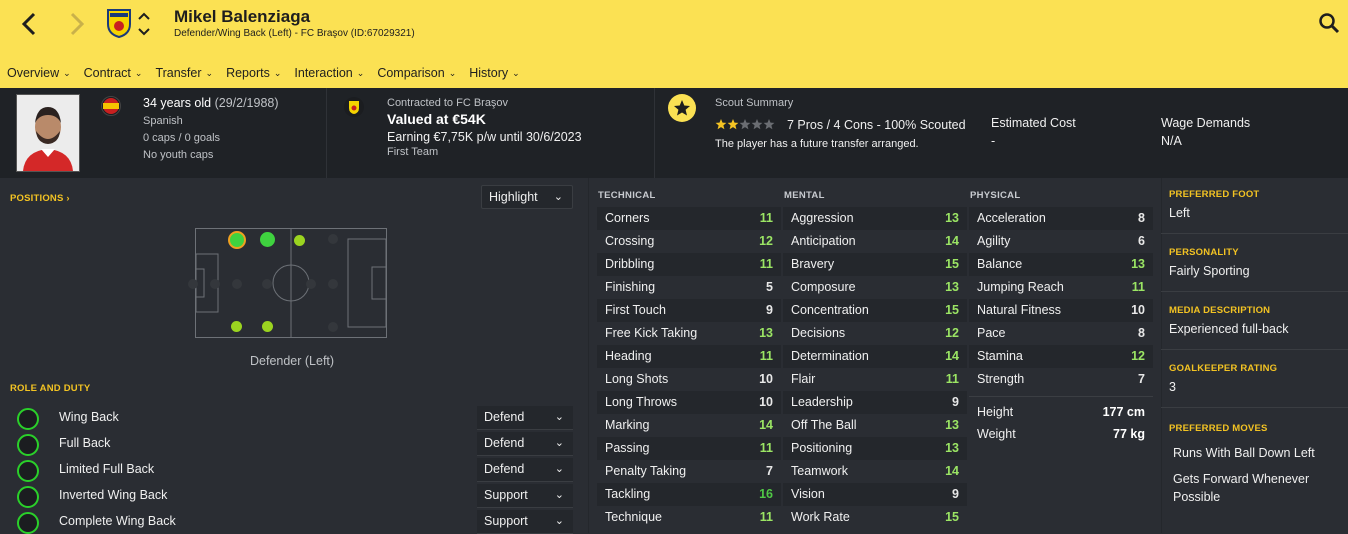 This screenshot has height=534, width=1348. I want to click on divider, so click(1254, 407).